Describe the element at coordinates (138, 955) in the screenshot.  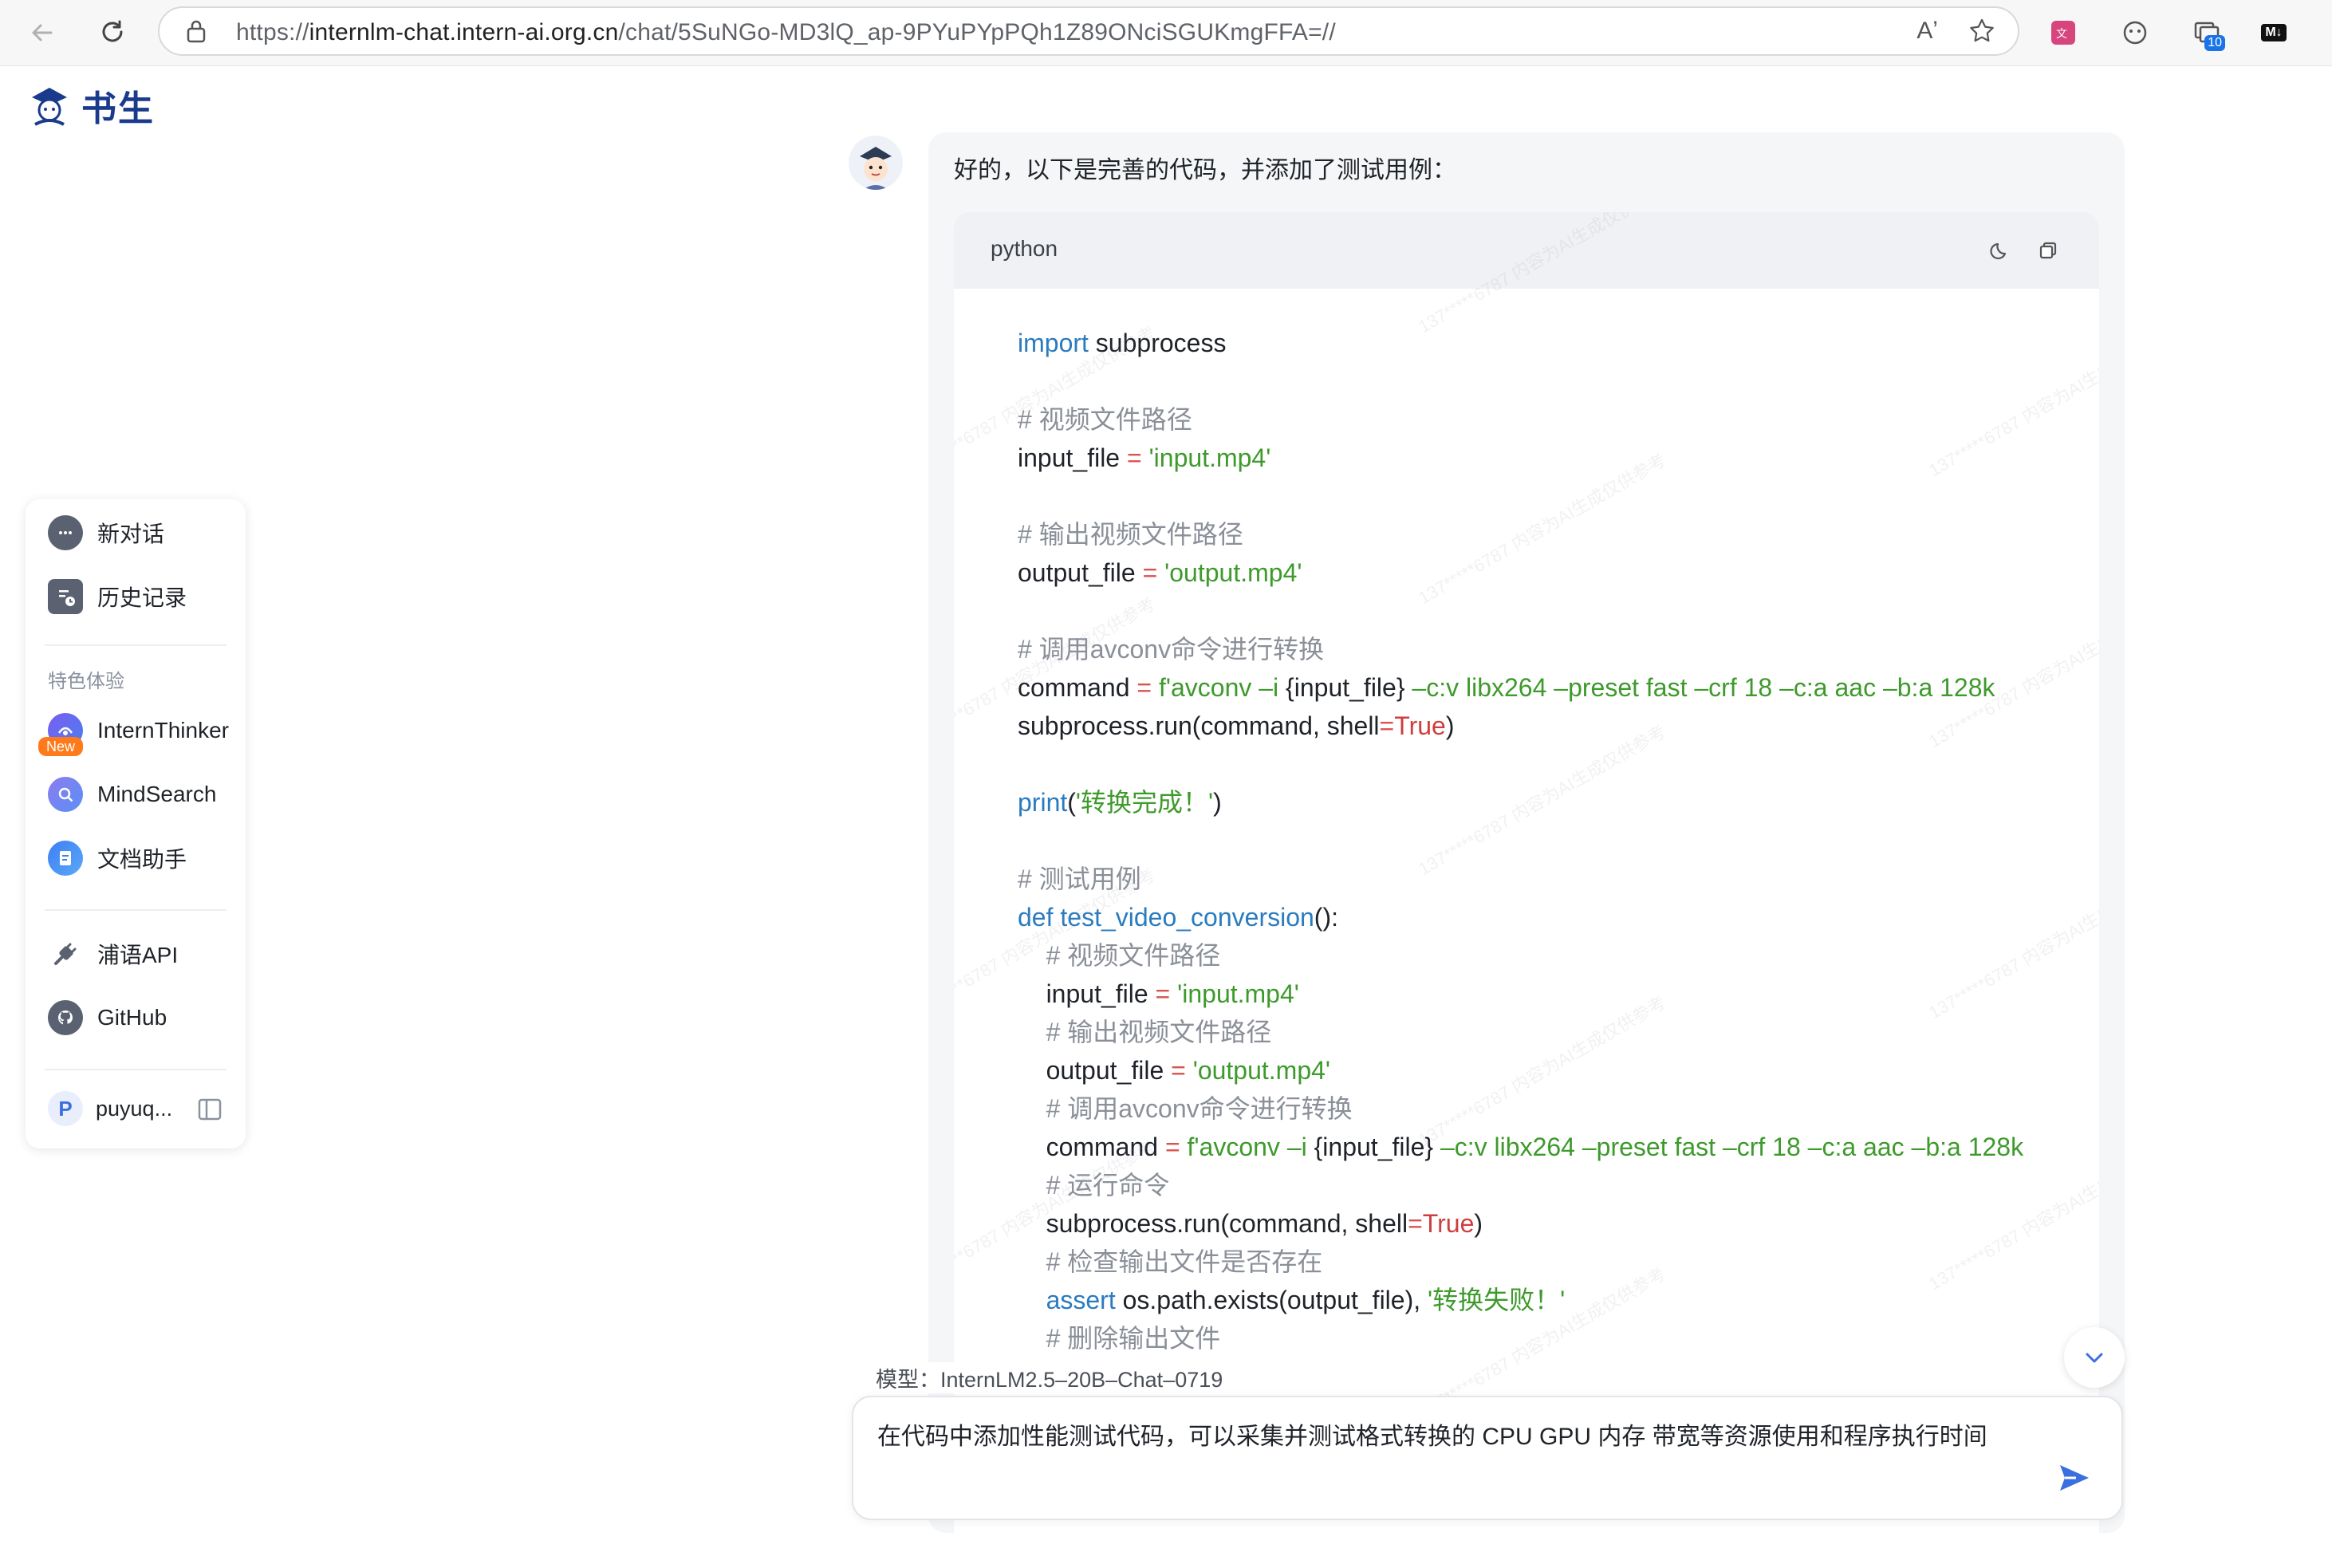
I see `sidebar-item-label: 浦语API` at that location.